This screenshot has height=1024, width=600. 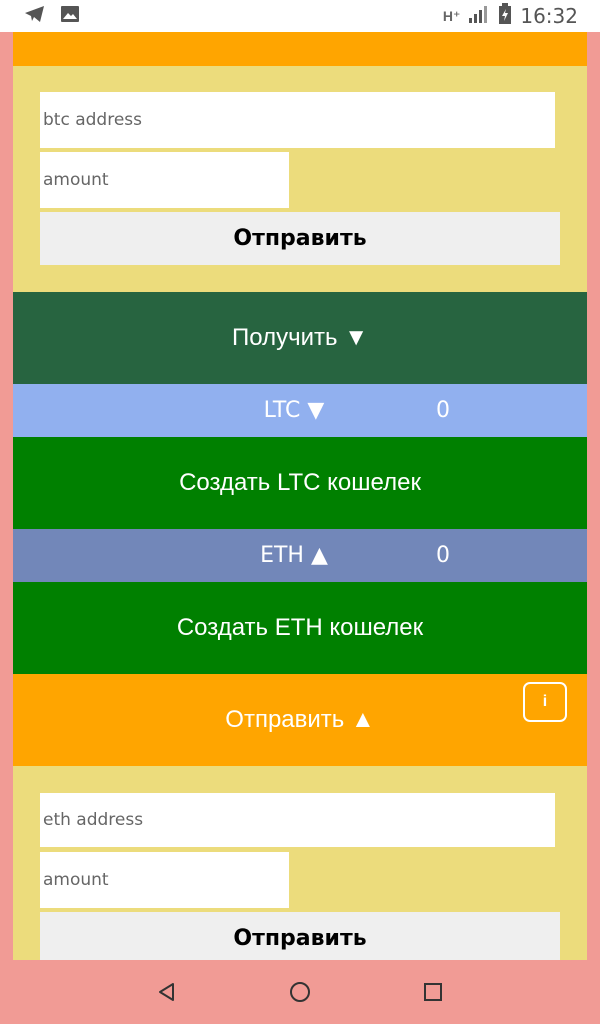 What do you see at coordinates (300, 628) in the screenshot?
I see `create-eth-wallet-button: Создать ETH кошелек` at bounding box center [300, 628].